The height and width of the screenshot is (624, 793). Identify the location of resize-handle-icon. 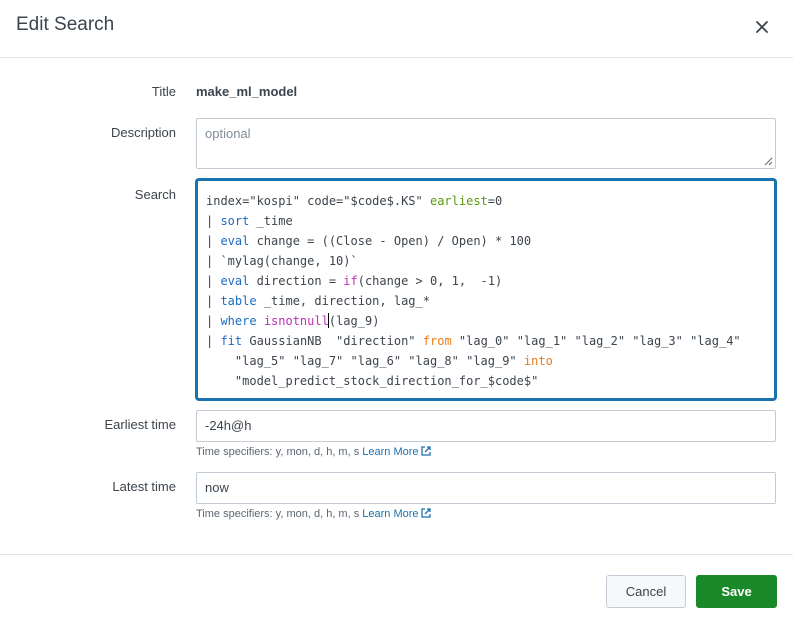
(768, 161).